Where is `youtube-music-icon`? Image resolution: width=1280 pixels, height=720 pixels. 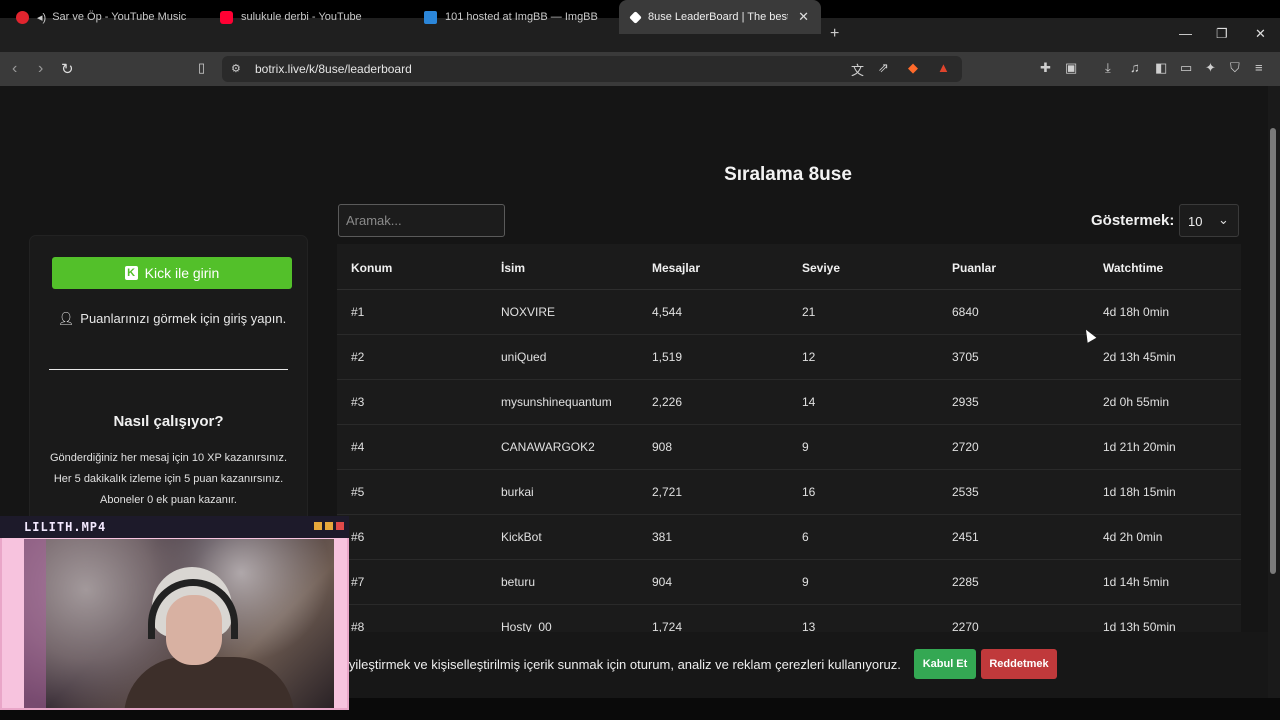 youtube-music-icon is located at coordinates (22, 17).